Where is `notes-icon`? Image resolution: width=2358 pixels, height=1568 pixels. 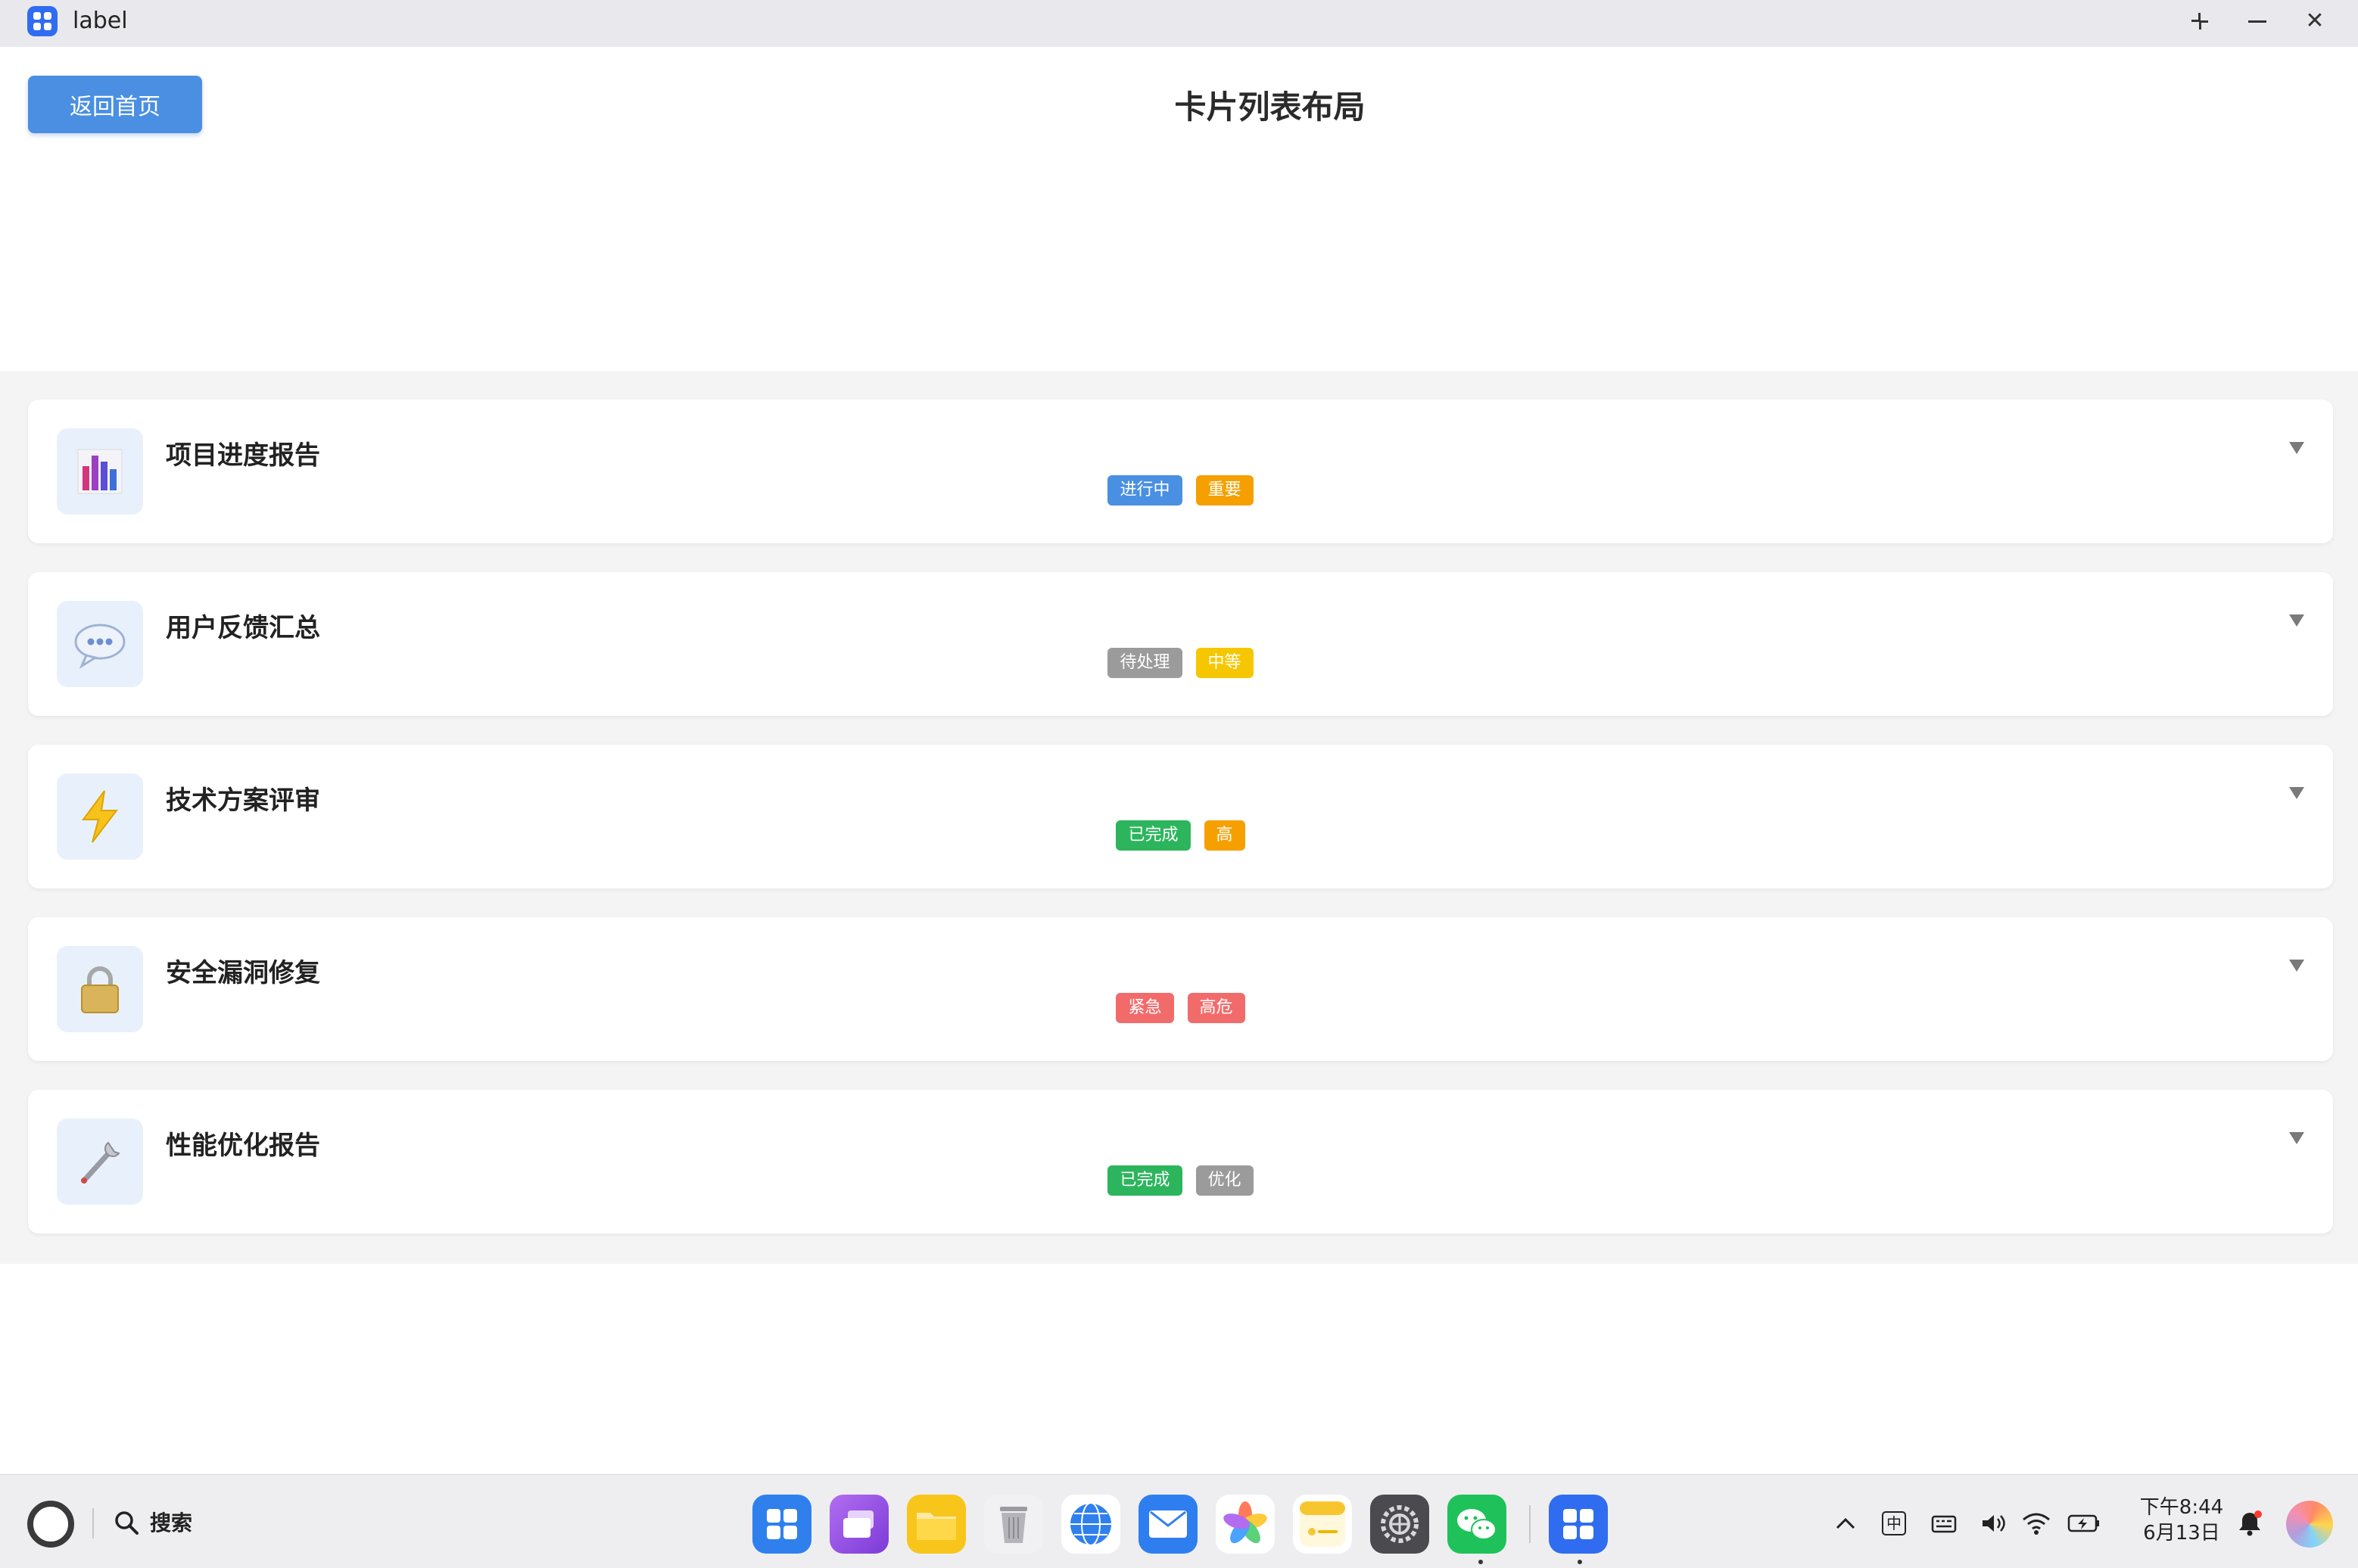
notes-icon is located at coordinates (1322, 1524).